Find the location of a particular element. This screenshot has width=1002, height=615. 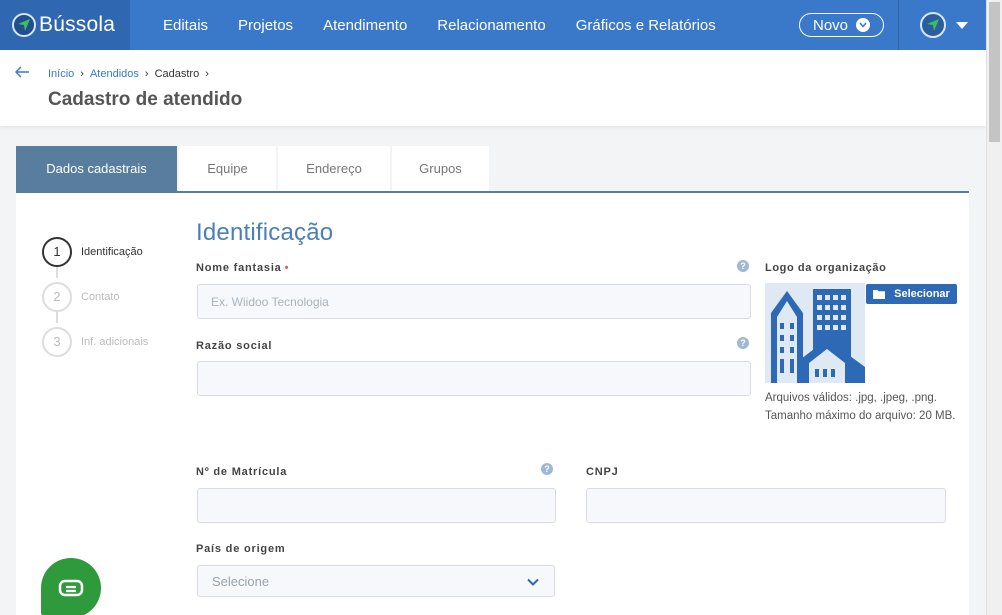

pais-select: Selecione is located at coordinates (376, 581).